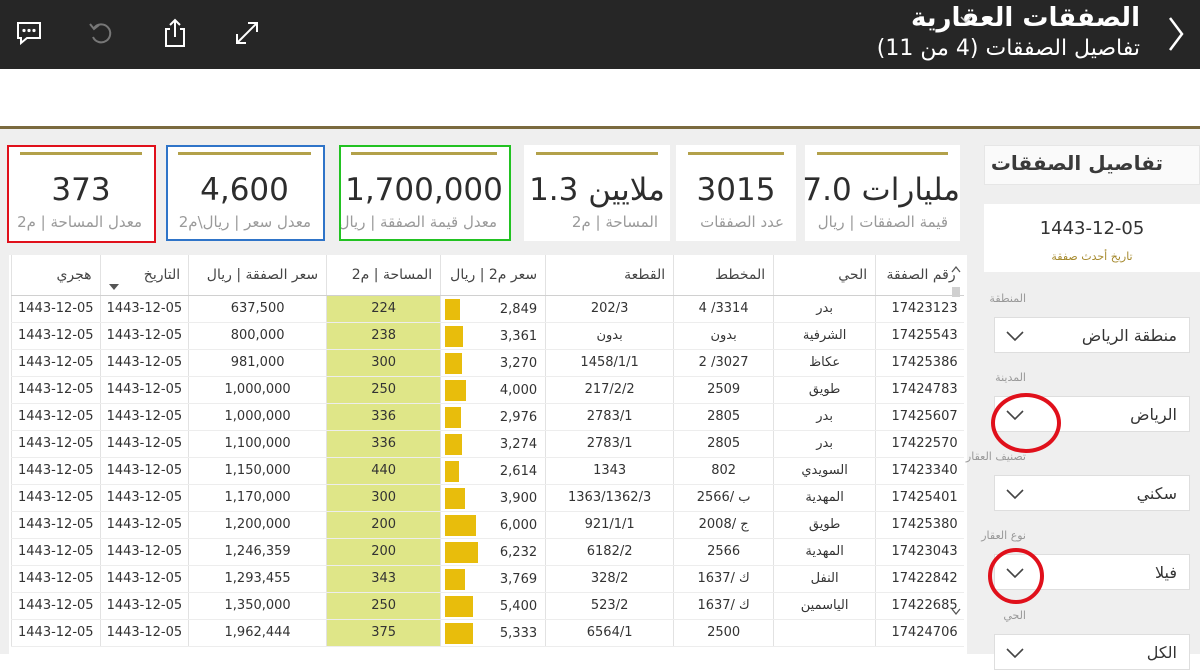 The height and width of the screenshot is (670, 1200). I want to click on filter-label-district: الحي, so click(1014, 615).